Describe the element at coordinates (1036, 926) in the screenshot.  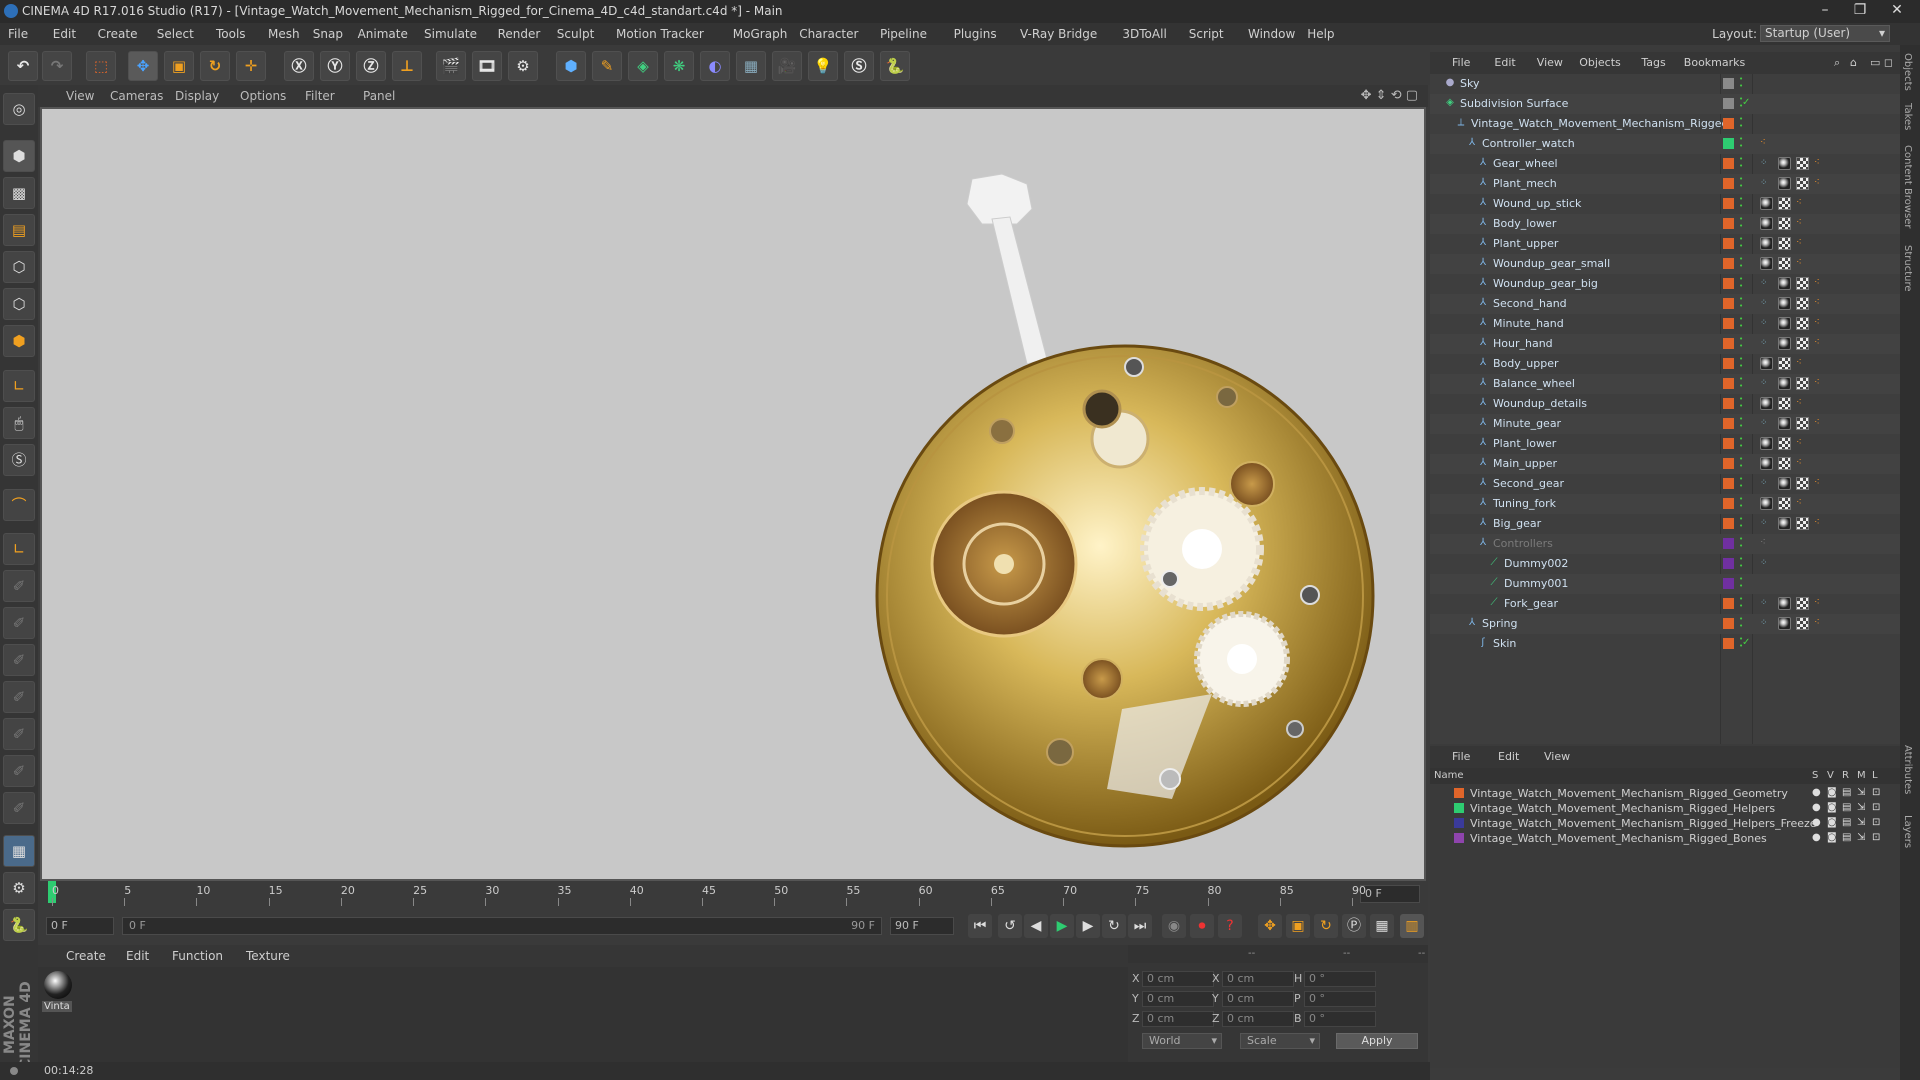
I see `previous-frame-button: ◀` at that location.